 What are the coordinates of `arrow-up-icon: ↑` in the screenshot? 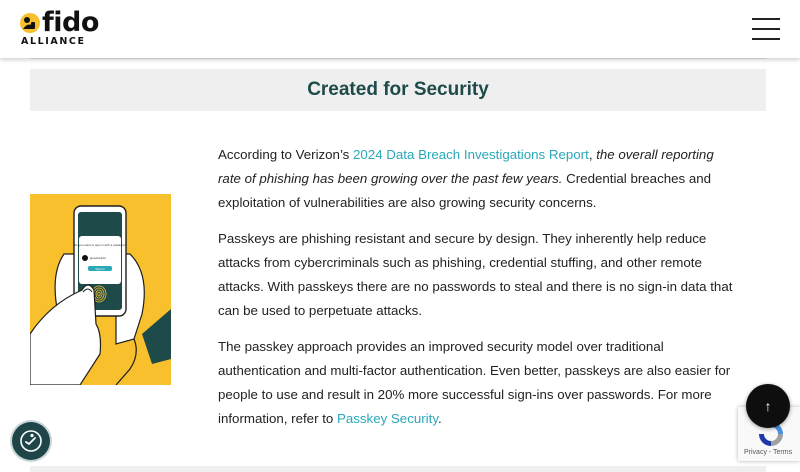 It's located at (768, 406).